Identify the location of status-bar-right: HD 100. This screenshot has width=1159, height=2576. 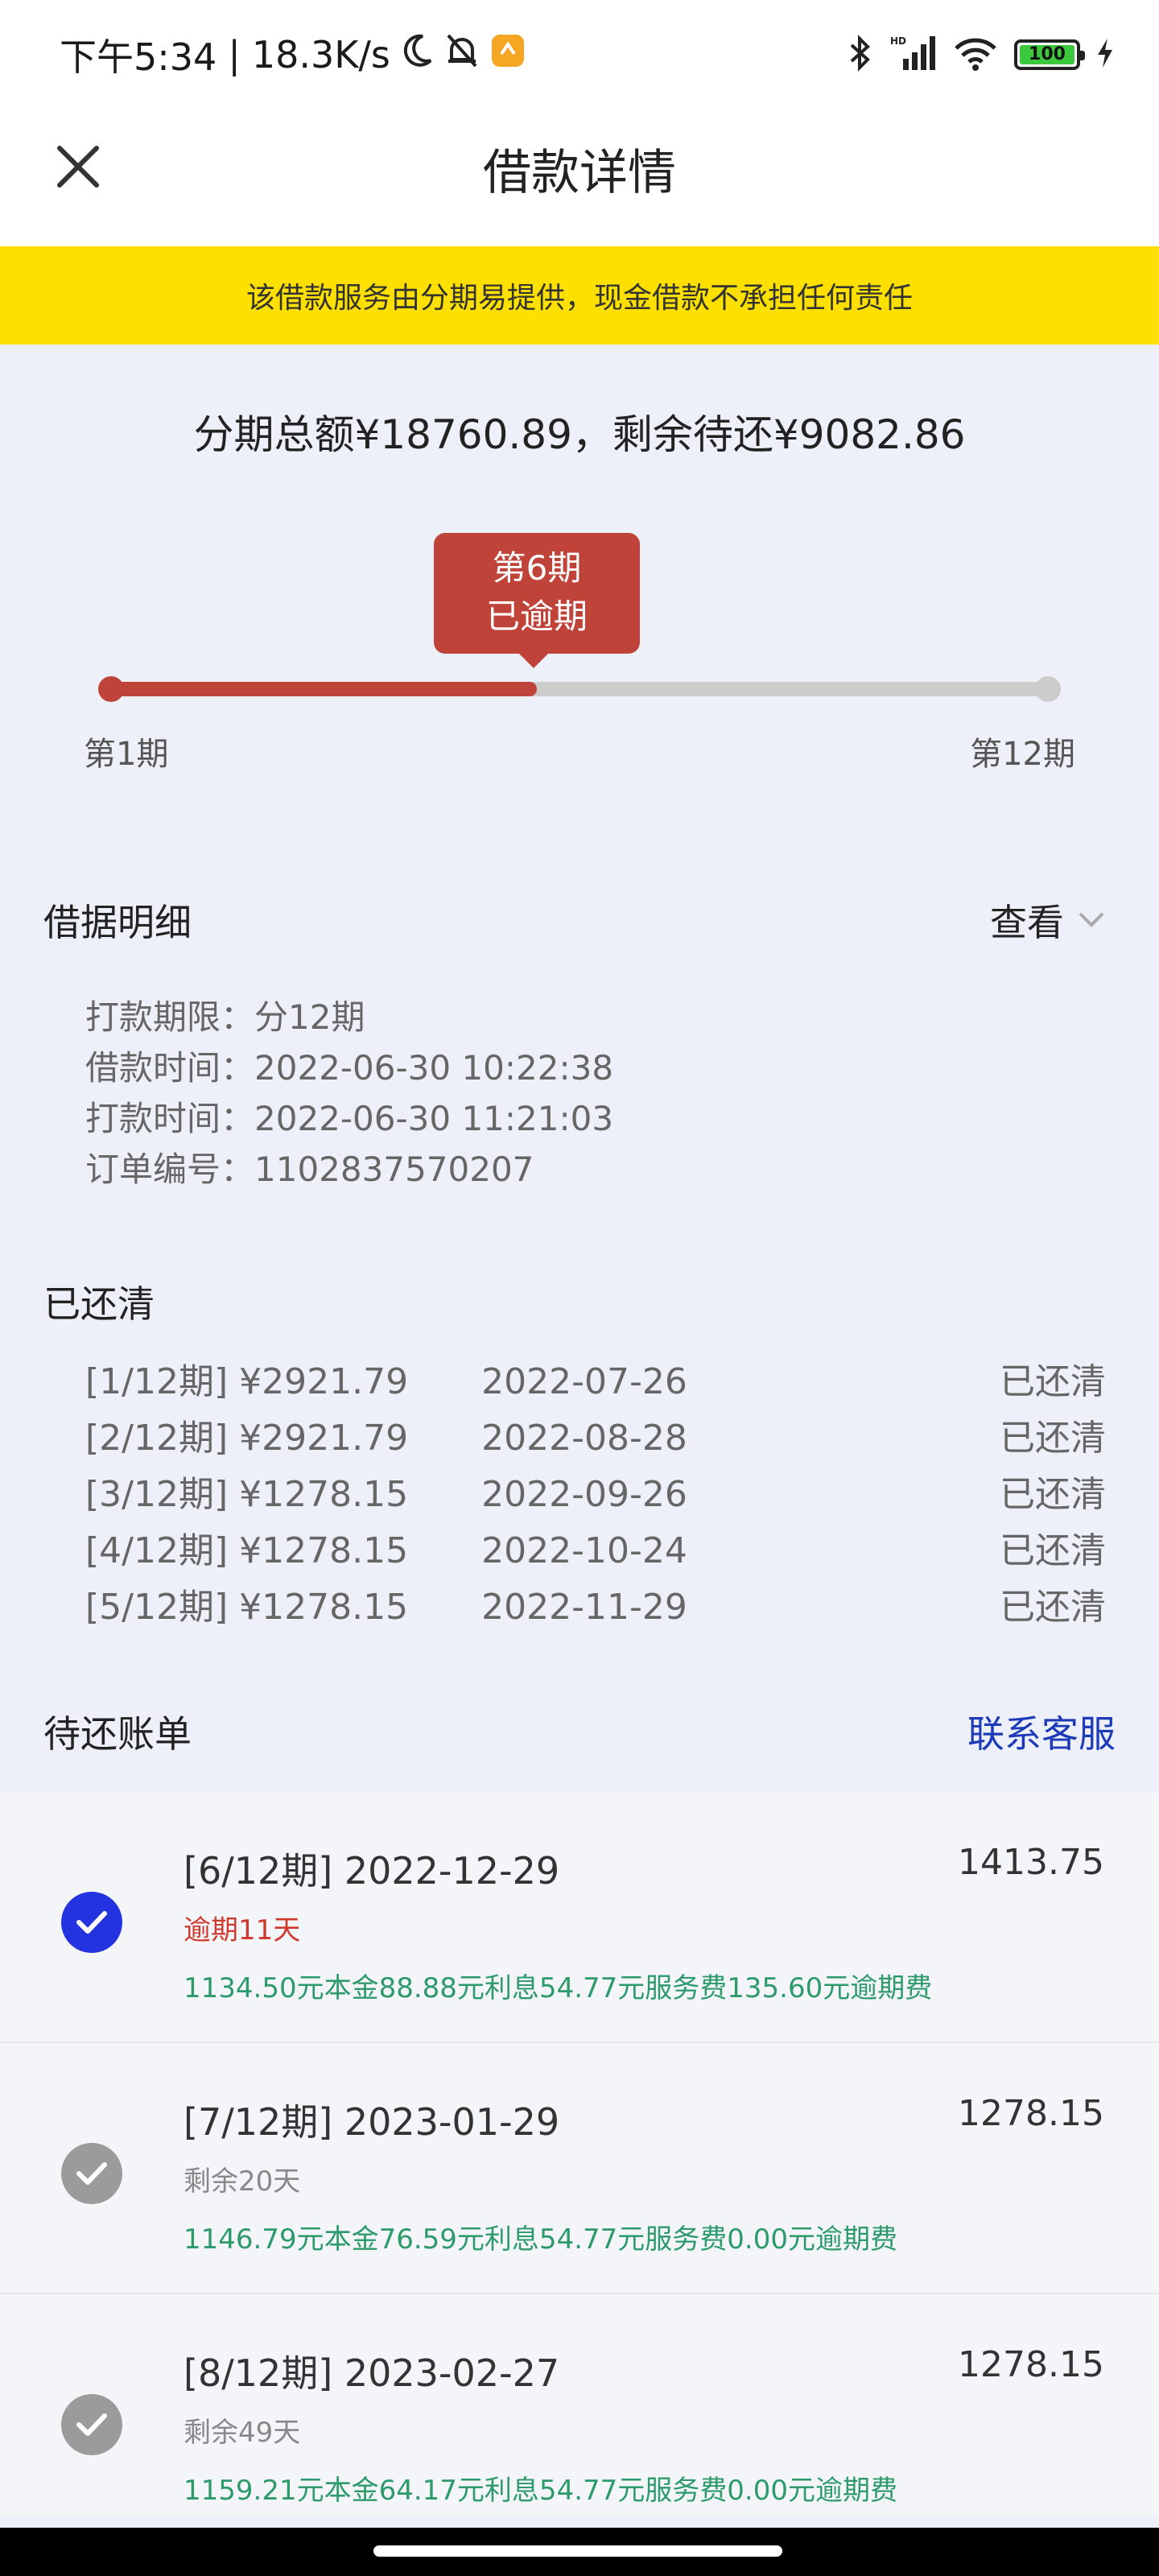
(981, 54).